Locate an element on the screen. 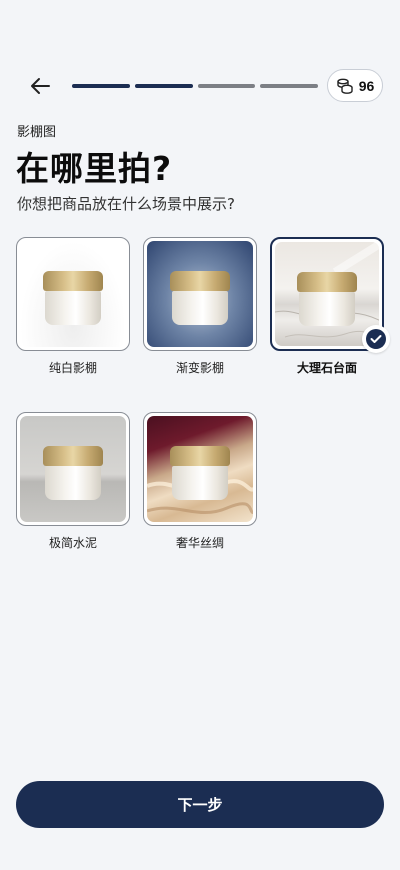 The width and height of the screenshot is (400, 870). arrow-left-icon is located at coordinates (40, 86).